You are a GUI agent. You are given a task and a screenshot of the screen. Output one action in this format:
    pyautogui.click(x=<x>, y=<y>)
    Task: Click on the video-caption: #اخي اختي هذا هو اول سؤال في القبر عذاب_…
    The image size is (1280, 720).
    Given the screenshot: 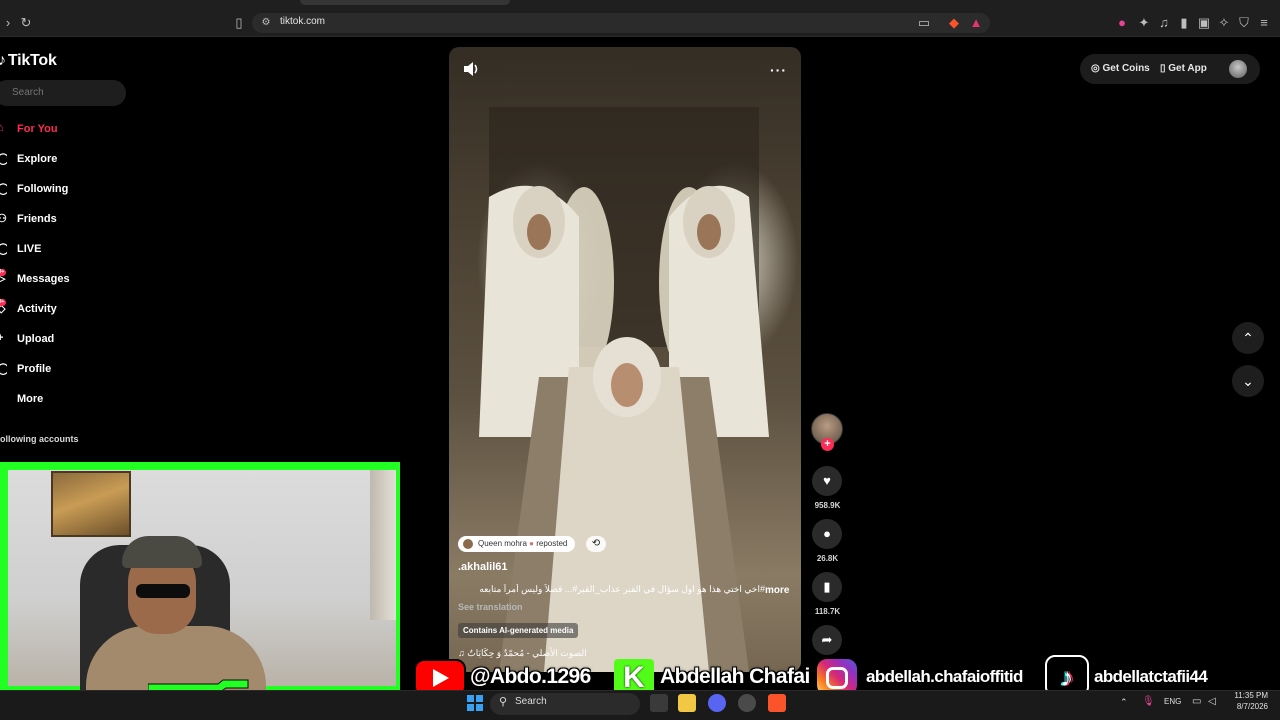 What is the action you would take?
    pyautogui.click(x=622, y=589)
    